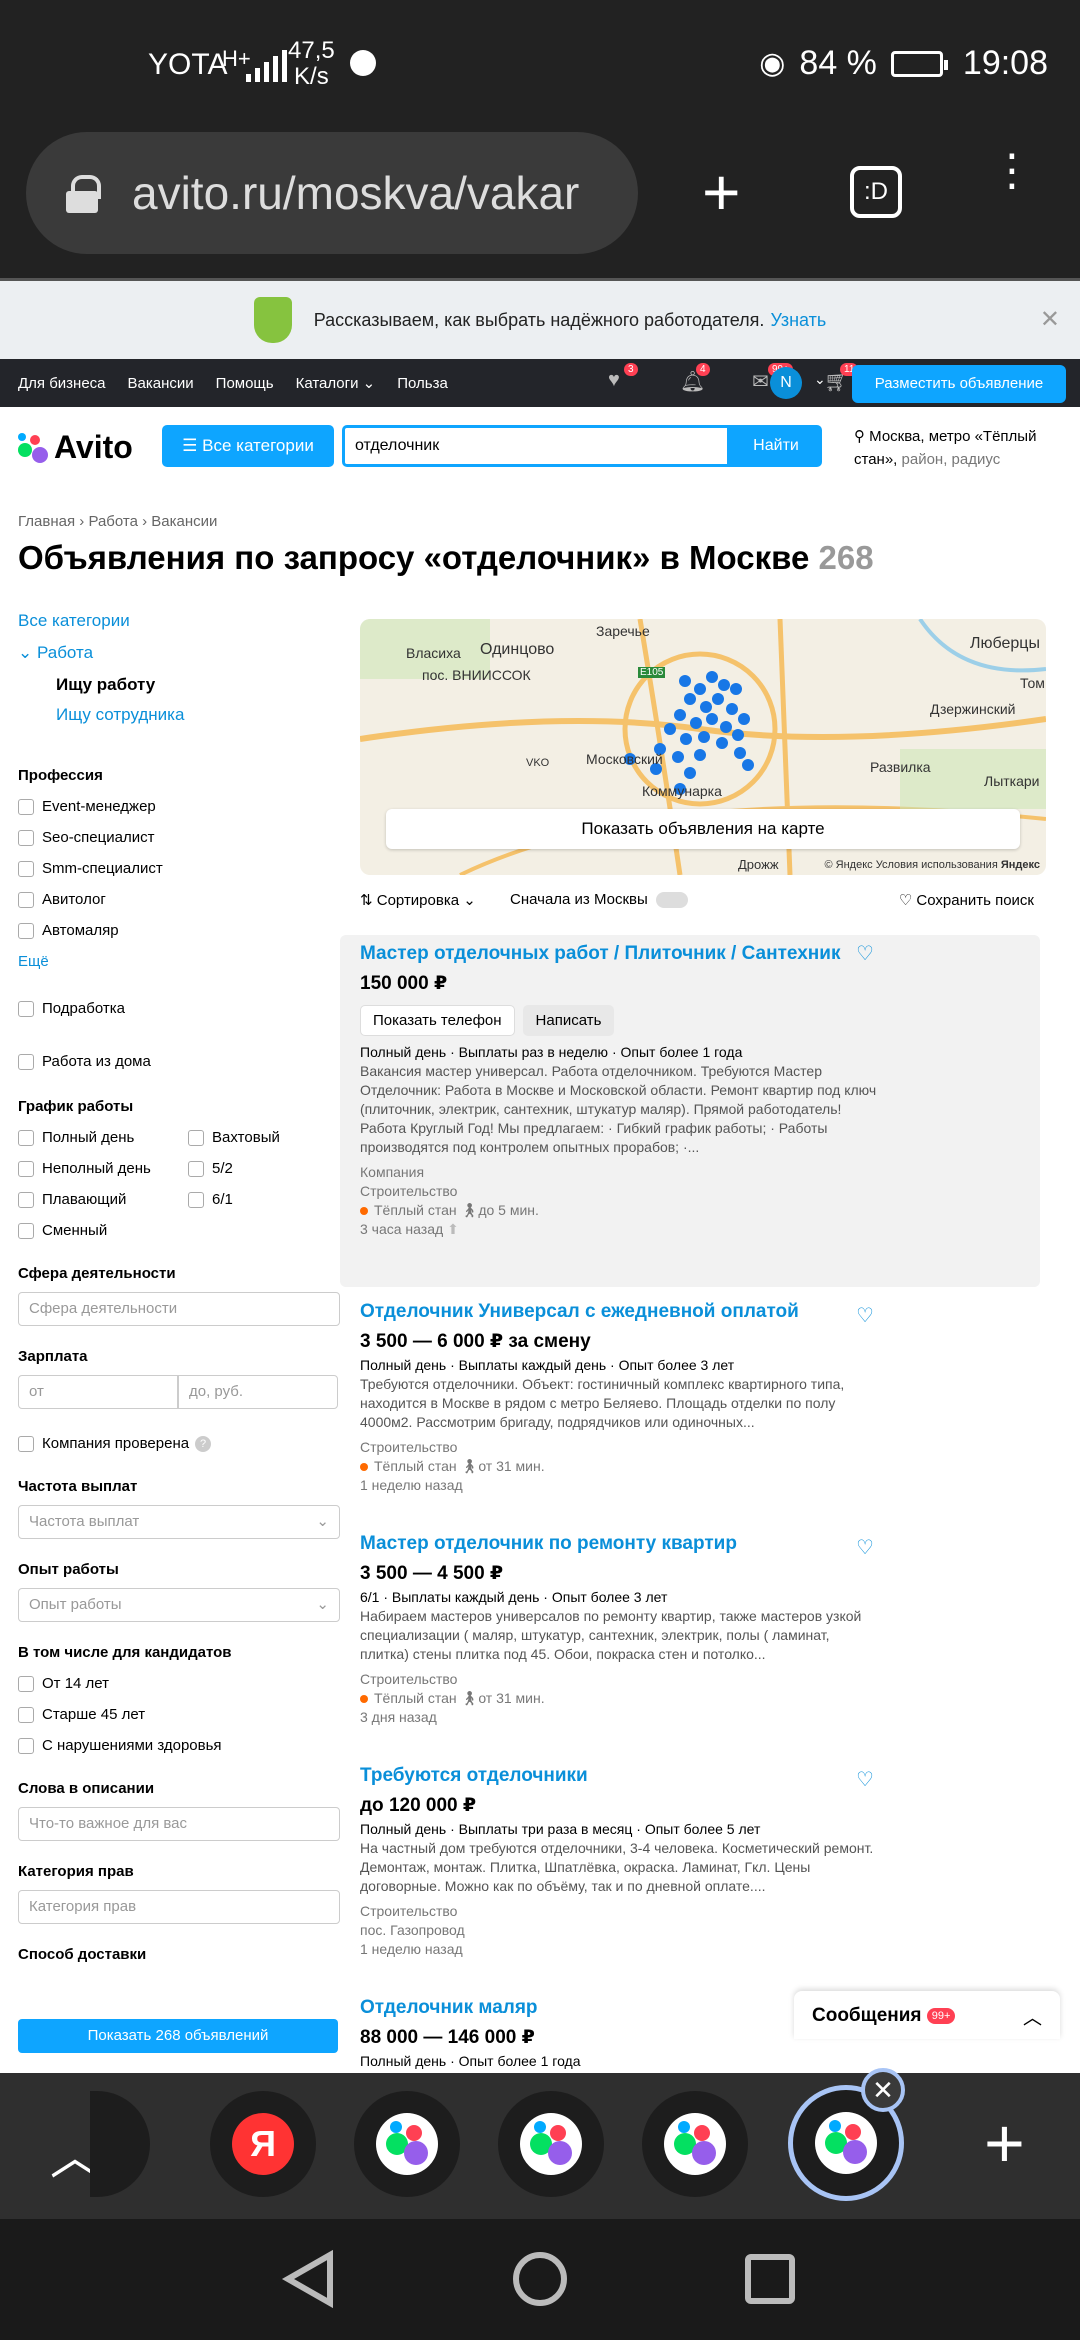  Describe the element at coordinates (433, 653) in the screenshot. I see `map-label: Власиха` at that location.